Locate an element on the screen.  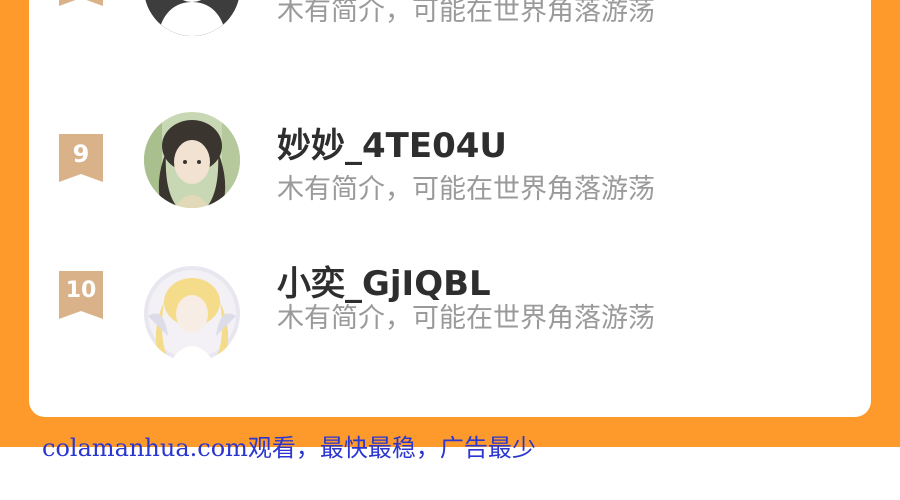
rank-number: 9 is located at coordinates (81, 154).